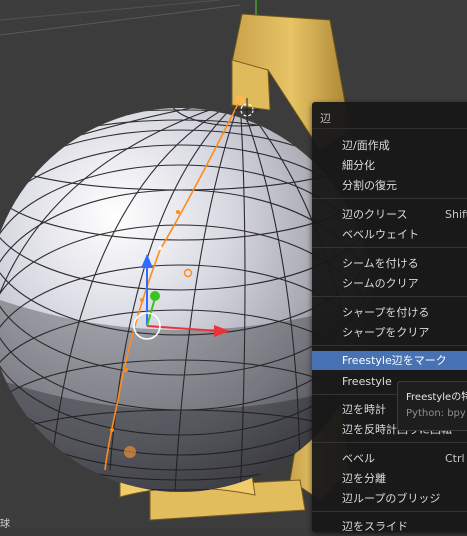 This screenshot has width=467, height=536. What do you see at coordinates (389, 478) in the screenshot?
I see `menu-item-edge-split: 辺を分離` at bounding box center [389, 478].